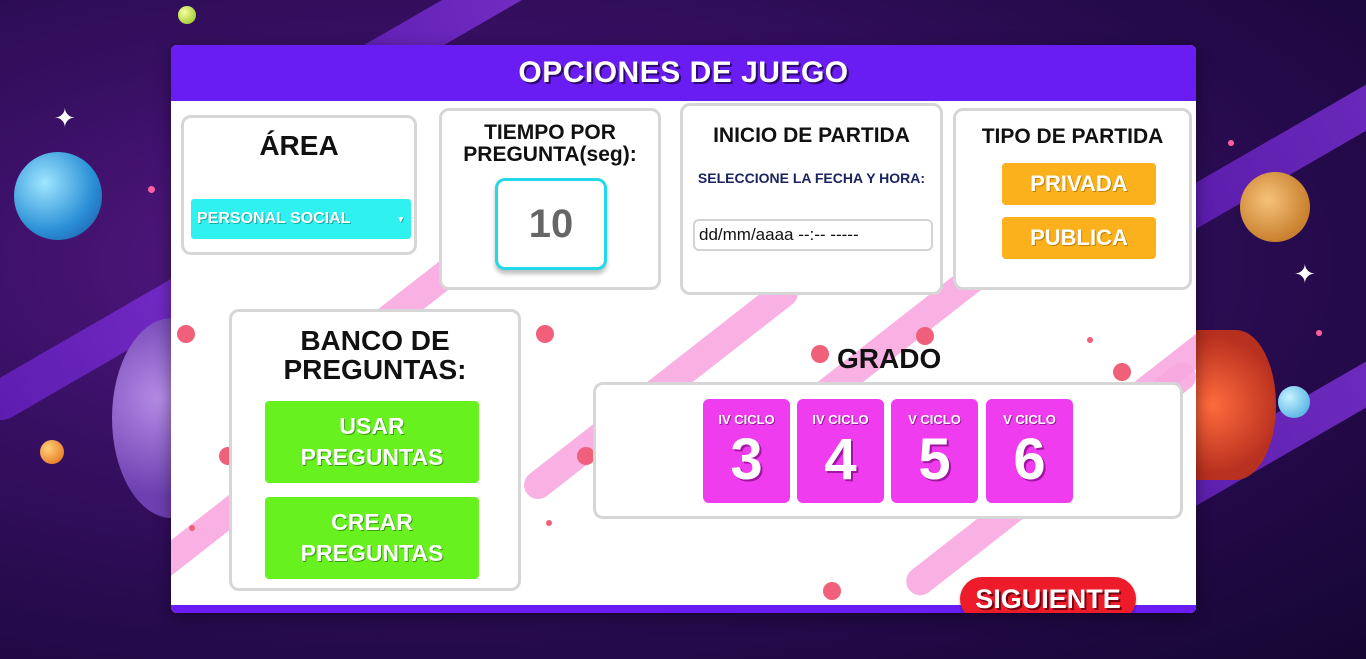 The width and height of the screenshot is (1366, 659). What do you see at coordinates (52, 452) in the screenshot?
I see `small-orange-planet` at bounding box center [52, 452].